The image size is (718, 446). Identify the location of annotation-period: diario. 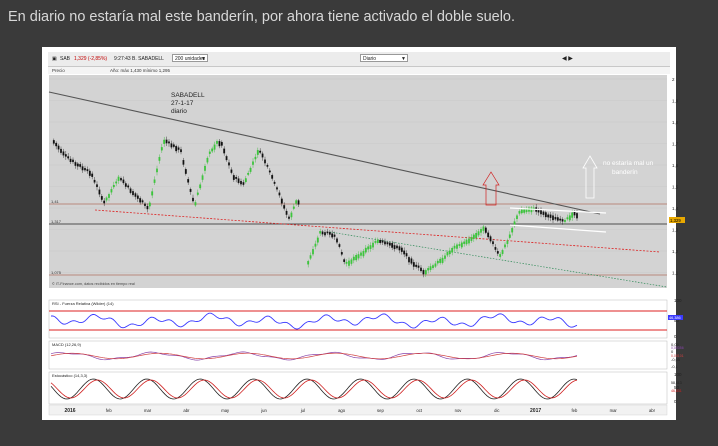
(179, 111).